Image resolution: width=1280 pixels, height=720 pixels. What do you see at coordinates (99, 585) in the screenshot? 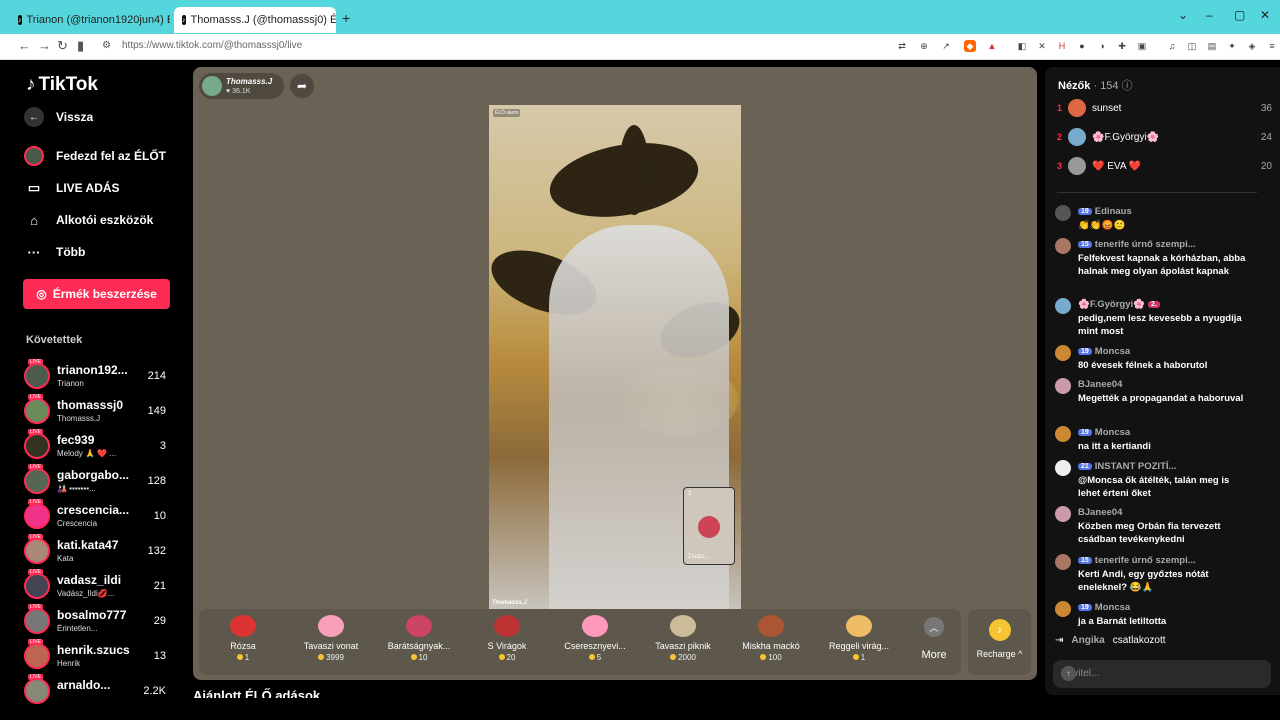
I see `following-item: LIVE vadasz_ildi Vadász_Ildi💋... 21` at bounding box center [99, 585].